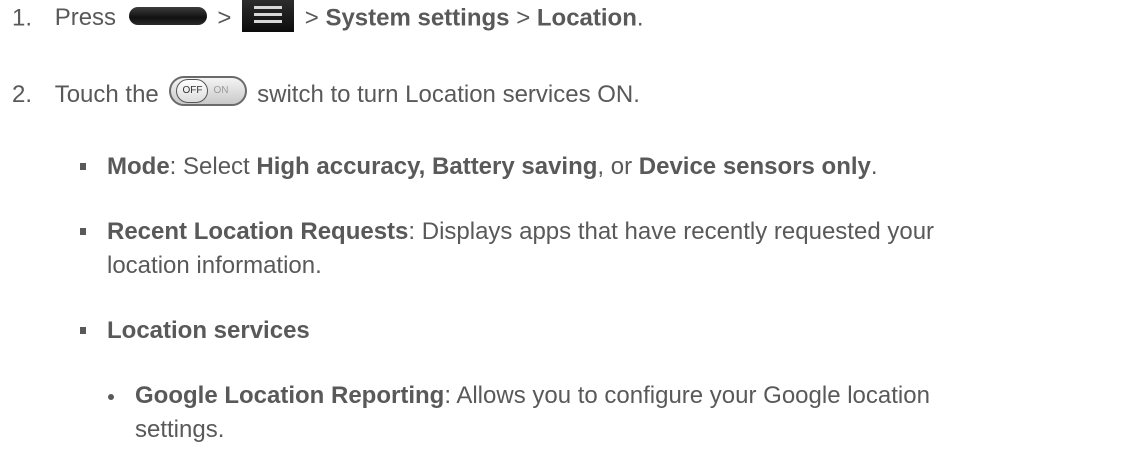 The width and height of the screenshot is (1132, 454). I want to click on location-label: Location, so click(586, 18).